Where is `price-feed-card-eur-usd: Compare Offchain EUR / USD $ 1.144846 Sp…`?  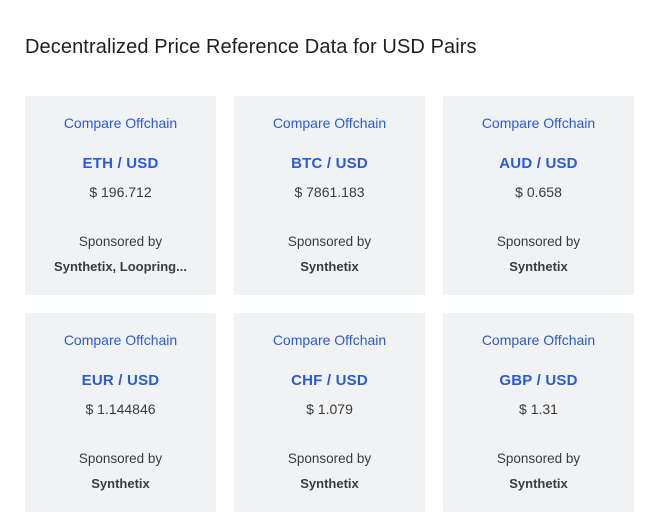
price-feed-card-eur-usd: Compare Offchain EUR / USD $ 1.144846 Sp… is located at coordinates (120, 412).